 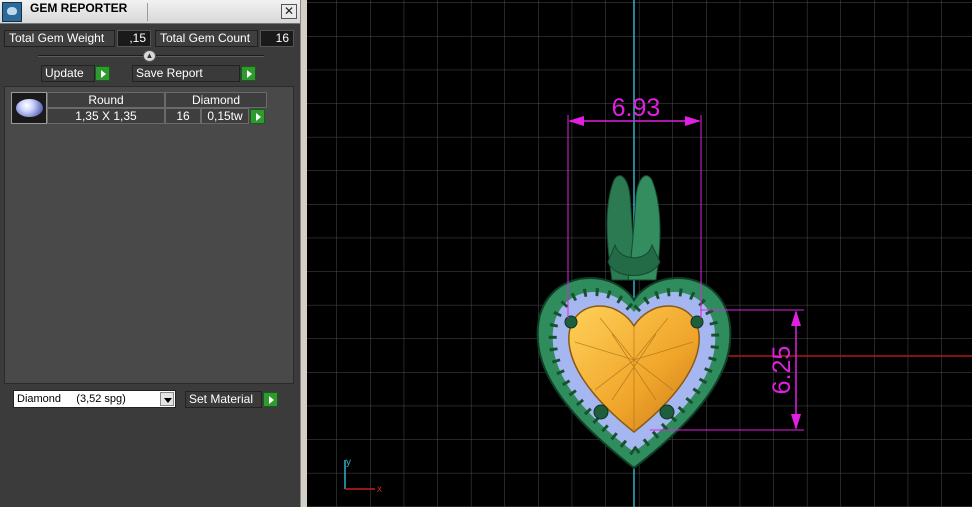 What do you see at coordinates (348, 462) in the screenshot?
I see `axis-gizmo-y-label: y` at bounding box center [348, 462].